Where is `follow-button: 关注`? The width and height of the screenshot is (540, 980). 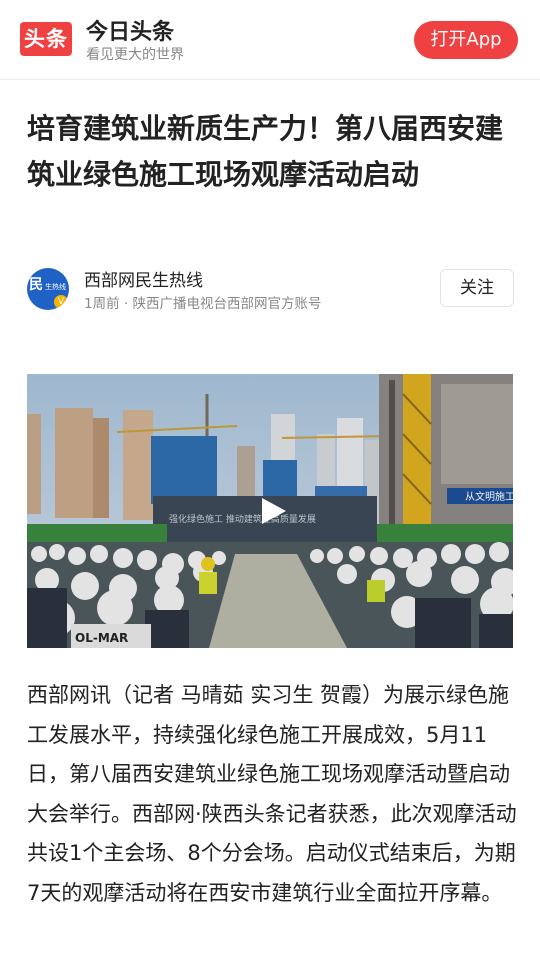 follow-button: 关注 is located at coordinates (477, 288).